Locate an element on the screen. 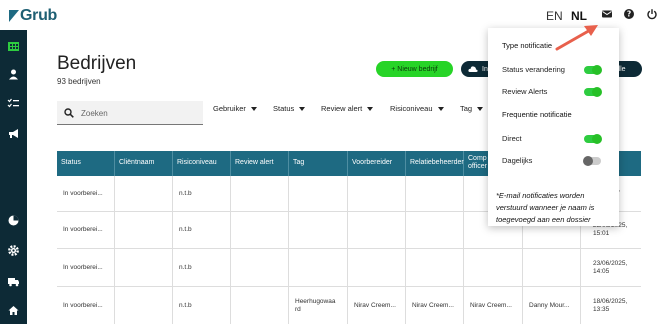 This screenshot has height=324, width=670. search-icon is located at coordinates (69, 113).